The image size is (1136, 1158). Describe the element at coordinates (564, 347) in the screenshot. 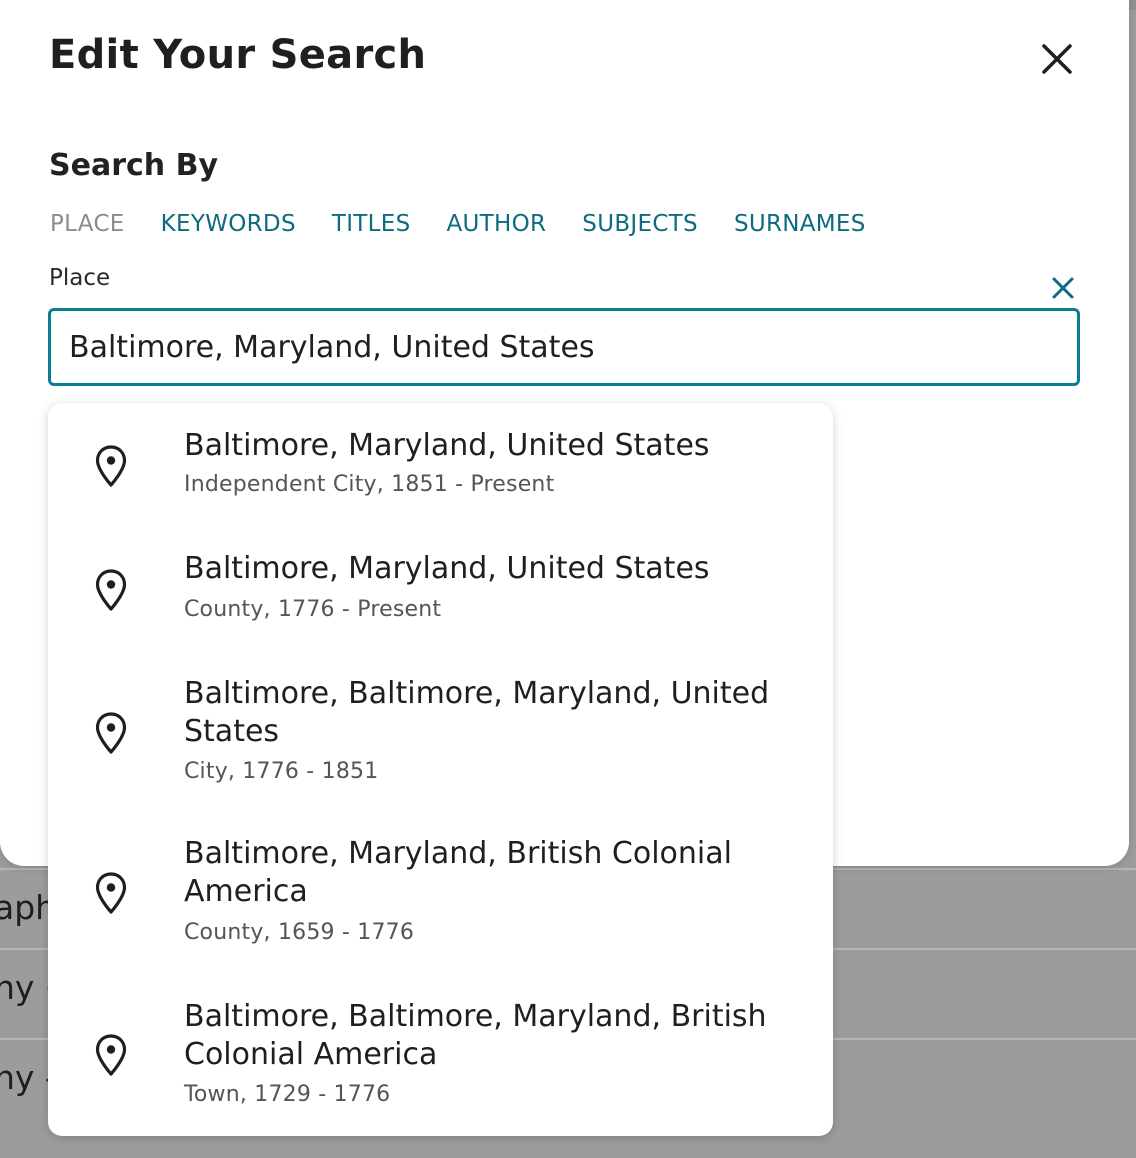

I see `place-search-input` at that location.